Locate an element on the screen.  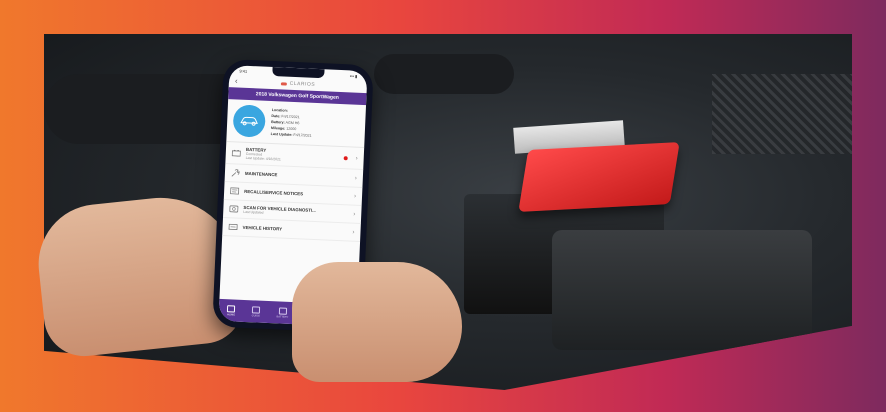
alert-dot is located at coordinates (345, 157).